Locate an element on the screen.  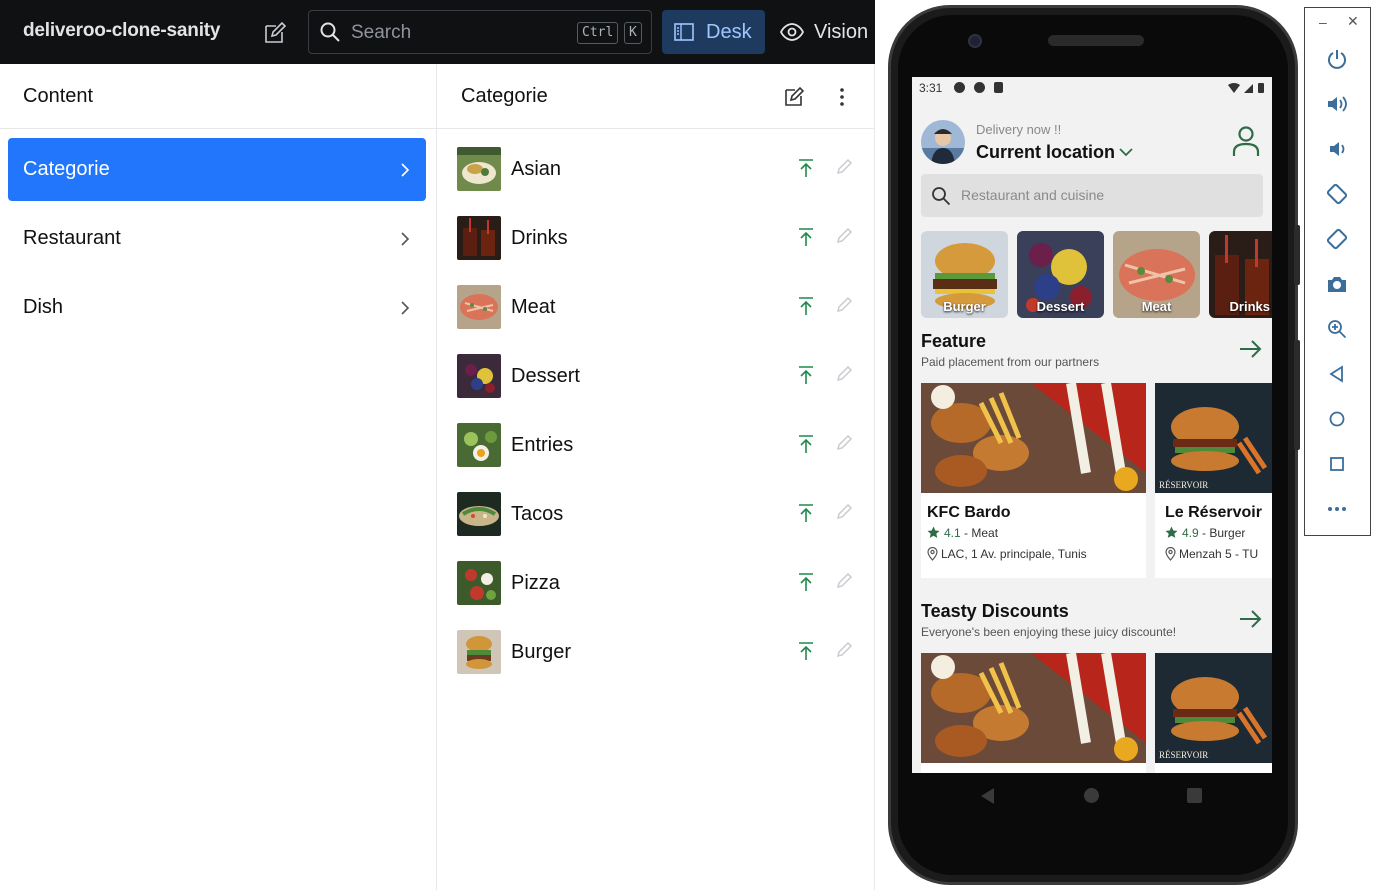
nav-item-categorie: Categorie is located at coordinates (217, 169).